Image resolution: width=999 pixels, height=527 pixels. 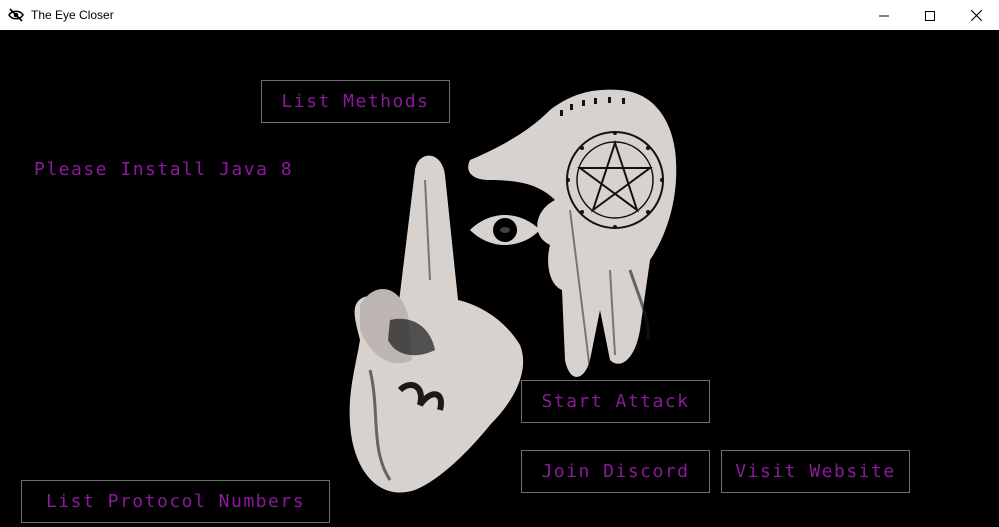 I want to click on close-button, so click(x=976, y=15).